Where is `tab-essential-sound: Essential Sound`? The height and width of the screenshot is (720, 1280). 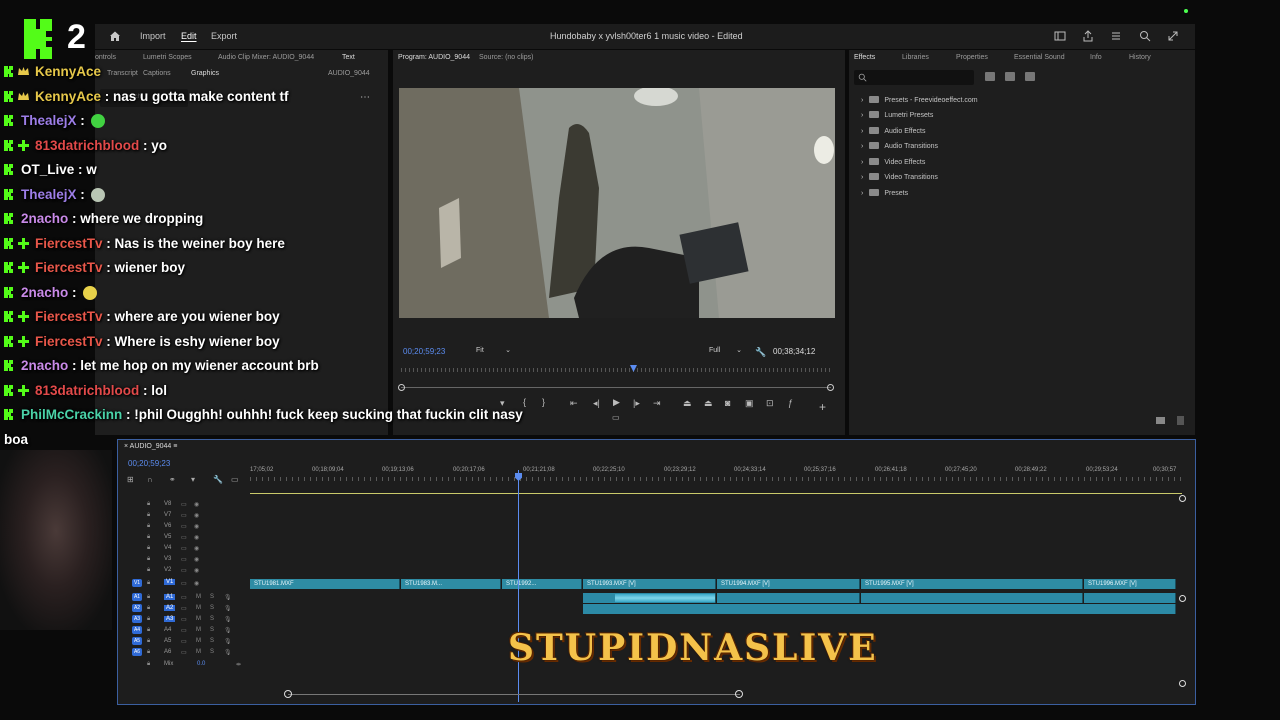
tab-essential-sound: Essential Sound is located at coordinates (1039, 57).